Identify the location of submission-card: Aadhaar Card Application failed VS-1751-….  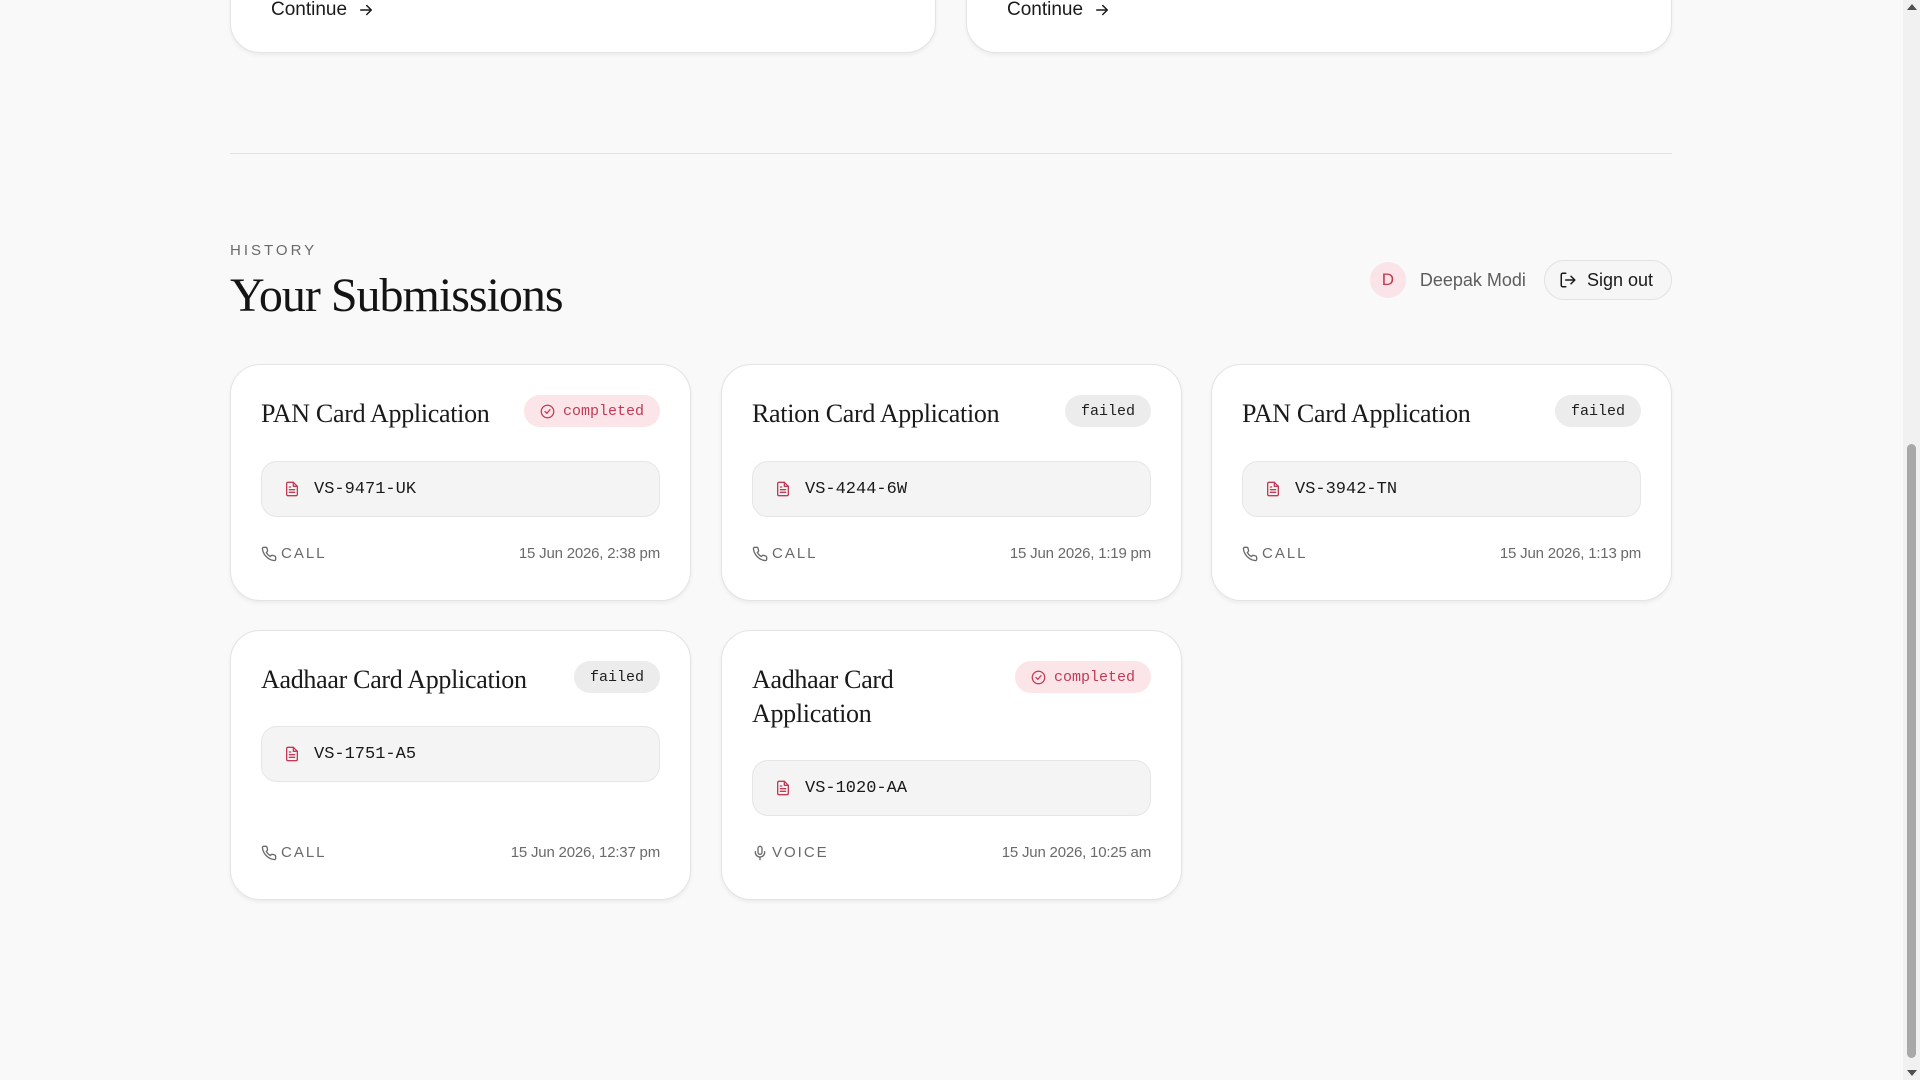
(460, 765).